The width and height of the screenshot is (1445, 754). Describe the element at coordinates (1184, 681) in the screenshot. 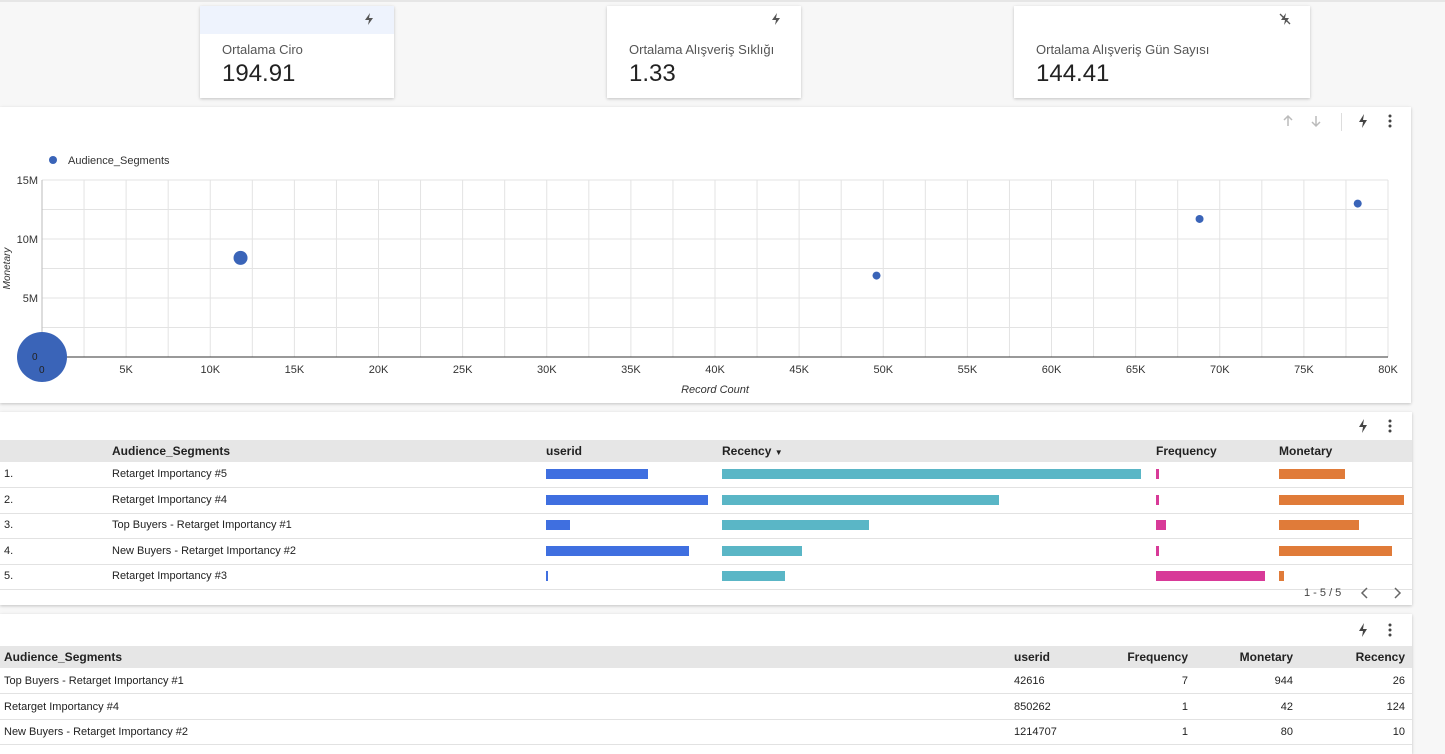

I see `cell-frequency: 7` at that location.